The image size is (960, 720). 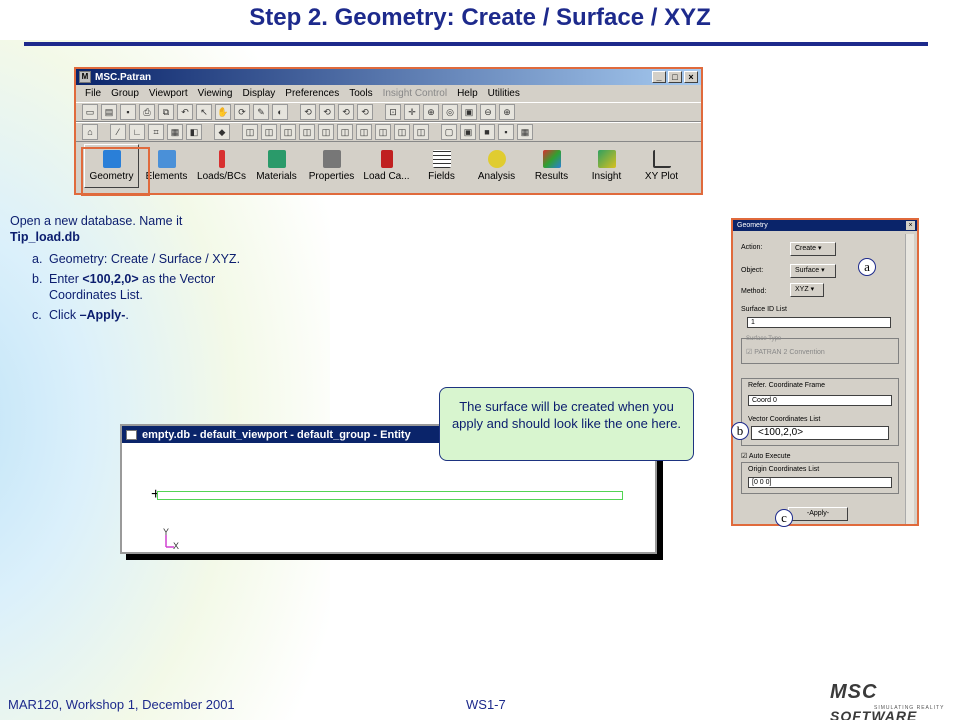 What do you see at coordinates (326, 132) in the screenshot?
I see `view-left-icon: ◫` at bounding box center [326, 132].